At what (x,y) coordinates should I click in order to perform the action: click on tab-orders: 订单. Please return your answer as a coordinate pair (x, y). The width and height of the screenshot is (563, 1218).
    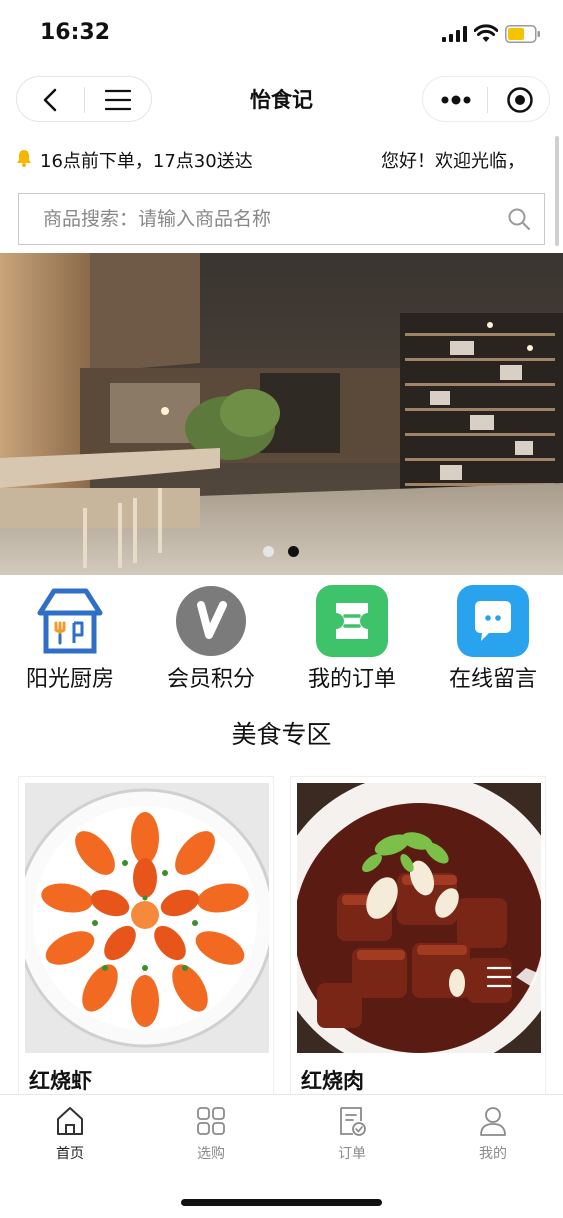
    Looking at the image, I should click on (352, 1135).